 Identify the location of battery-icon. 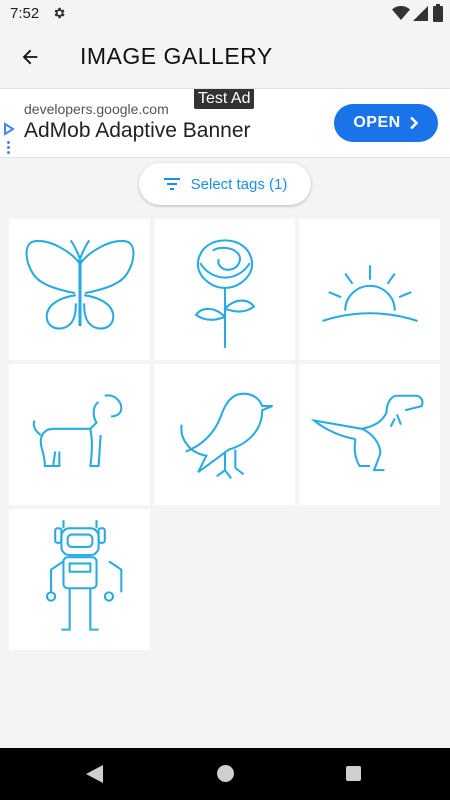
(438, 13).